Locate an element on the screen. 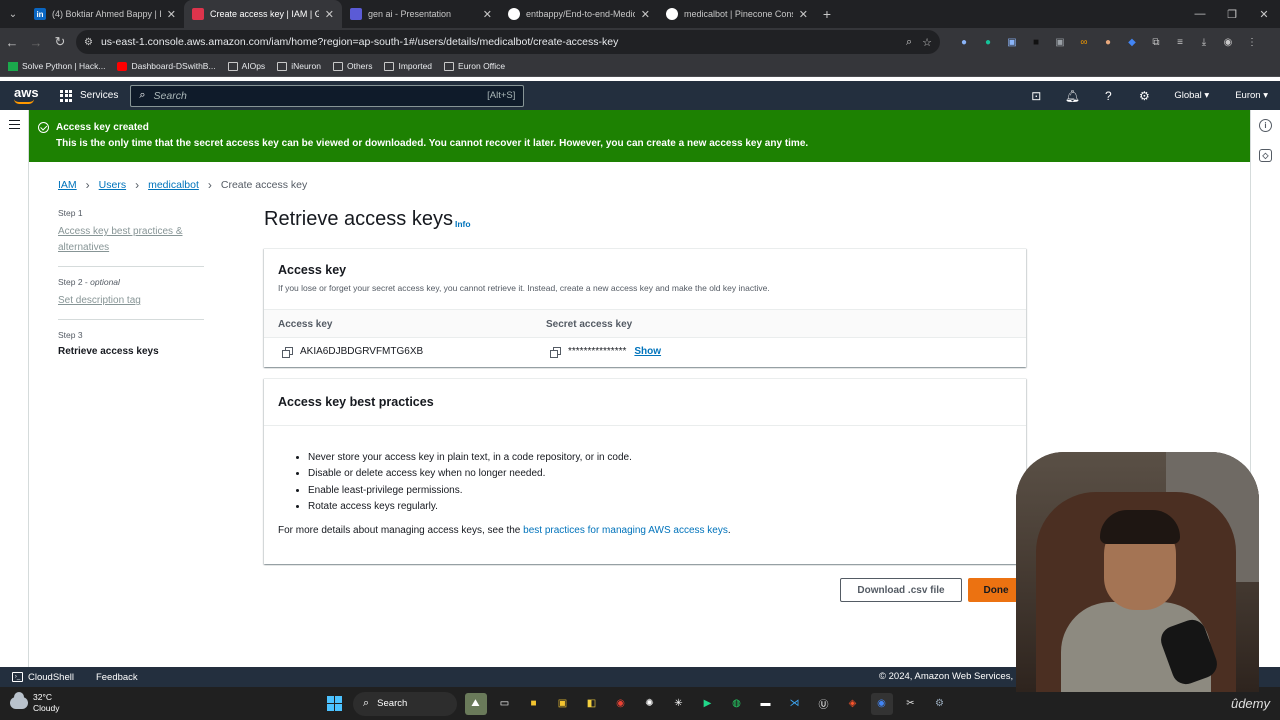 Image resolution: width=1280 pixels, height=720 pixels. breadcrumb-users: Users is located at coordinates (112, 185).